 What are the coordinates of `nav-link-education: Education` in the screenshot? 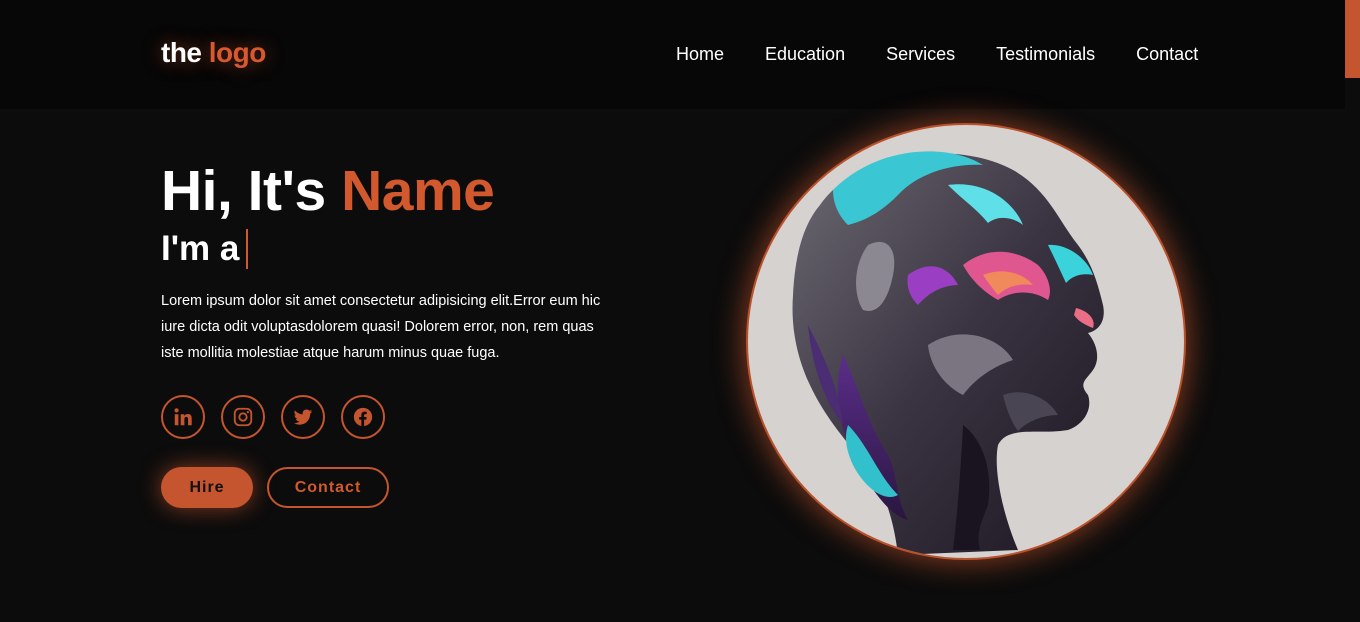 It's located at (805, 54).